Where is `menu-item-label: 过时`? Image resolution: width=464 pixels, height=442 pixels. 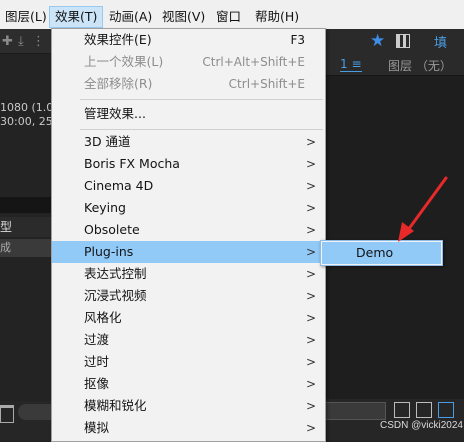 menu-item-label: 过时 is located at coordinates (97, 361).